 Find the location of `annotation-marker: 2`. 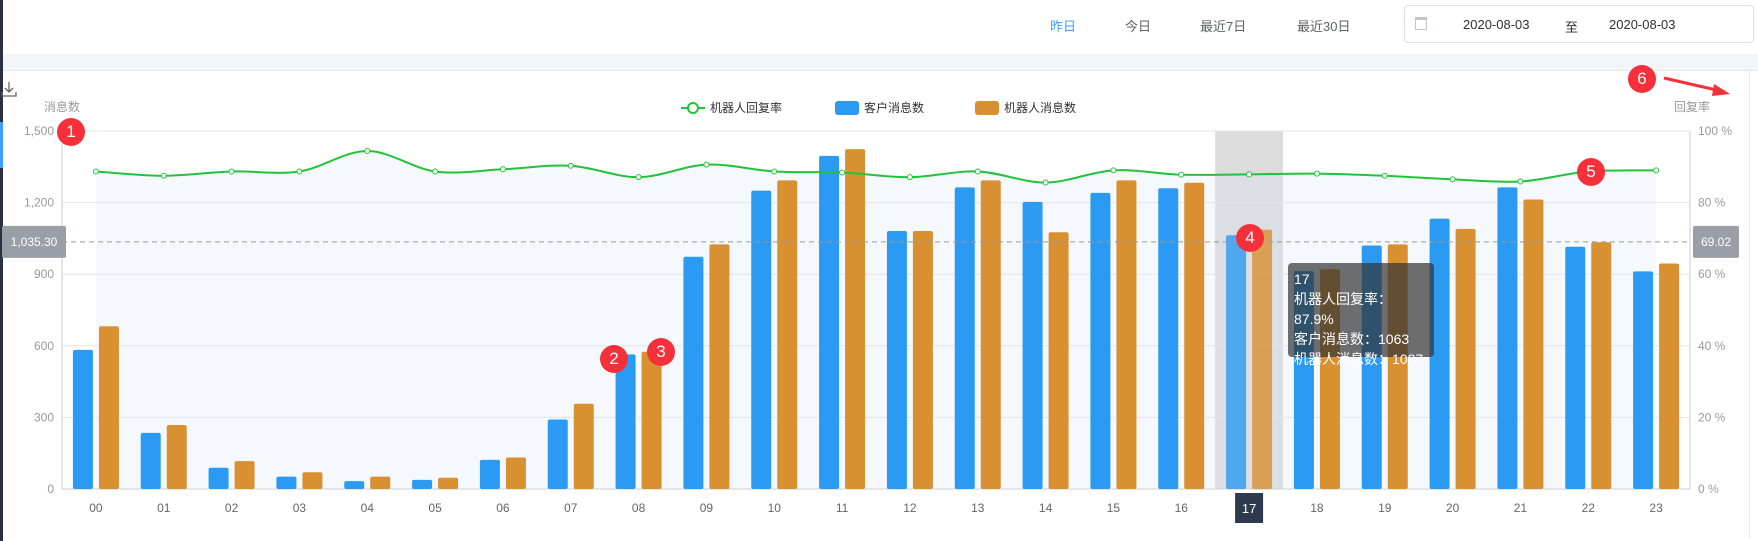

annotation-marker: 2 is located at coordinates (614, 359).